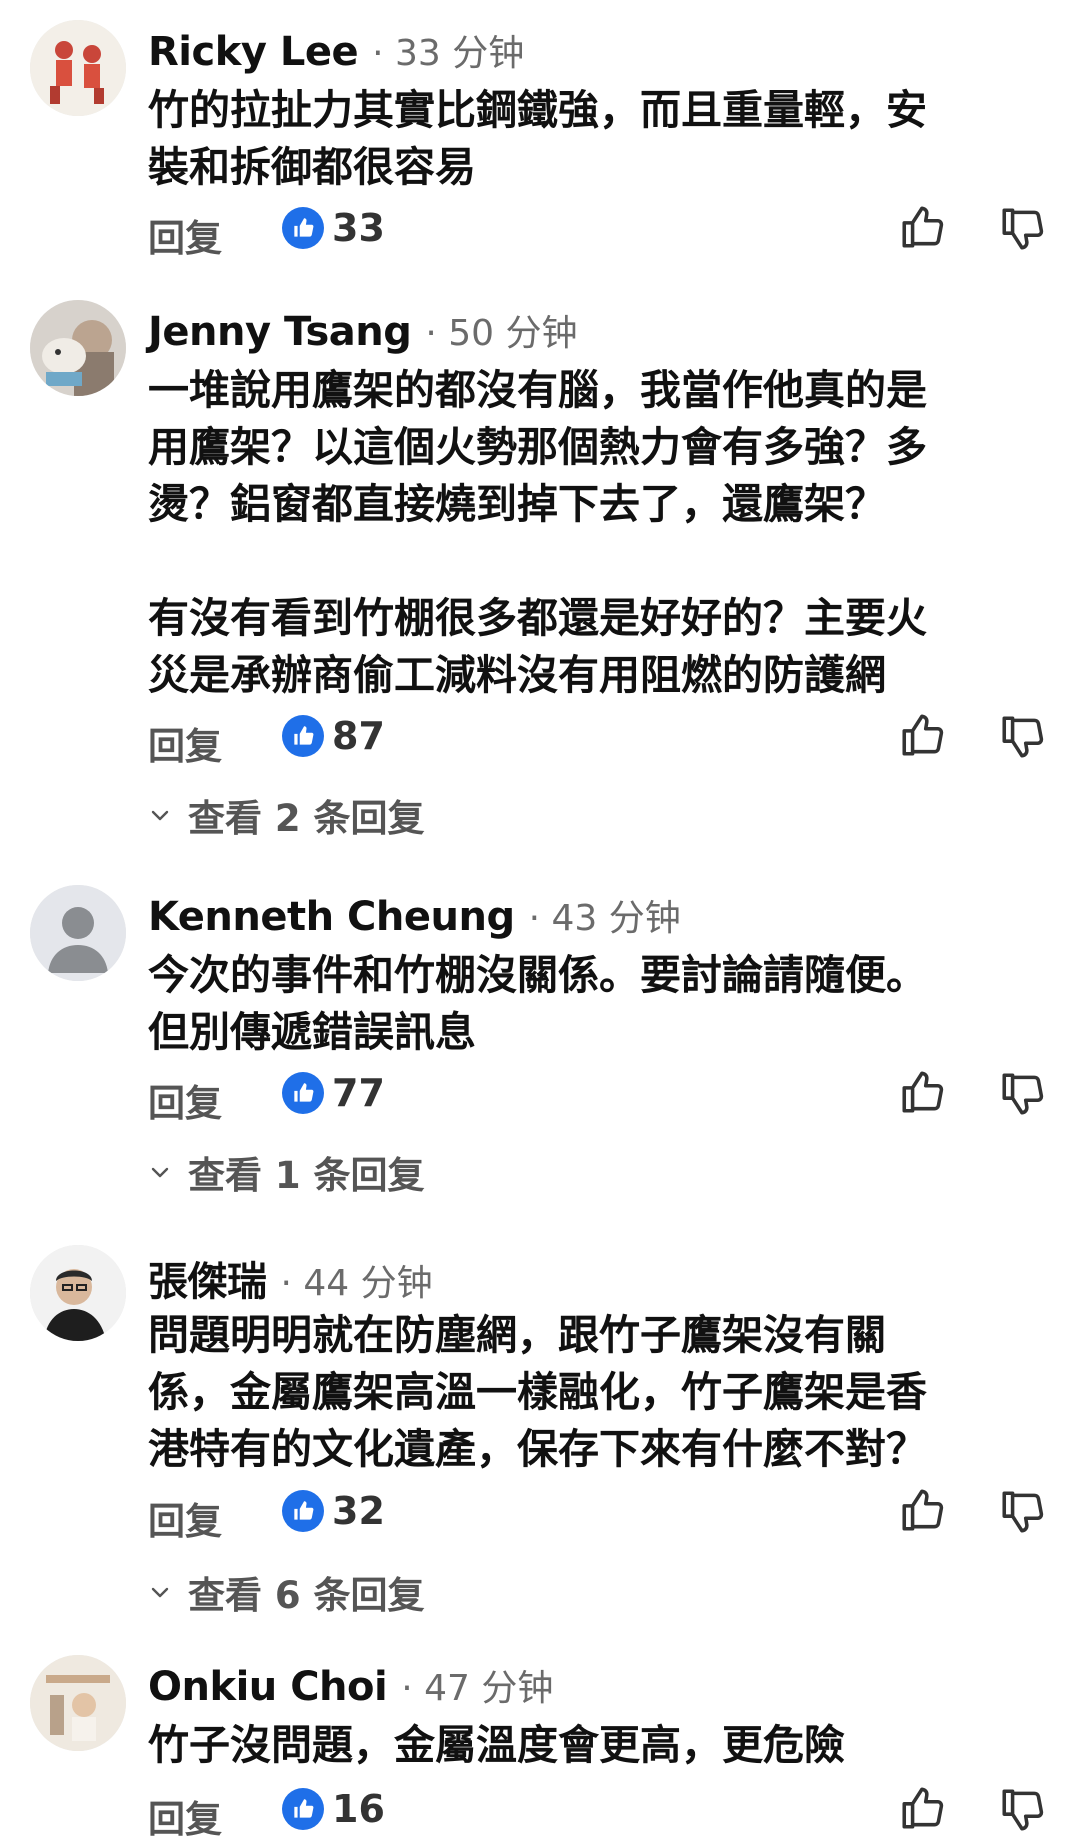  I want to click on like-count: 33, so click(358, 228).